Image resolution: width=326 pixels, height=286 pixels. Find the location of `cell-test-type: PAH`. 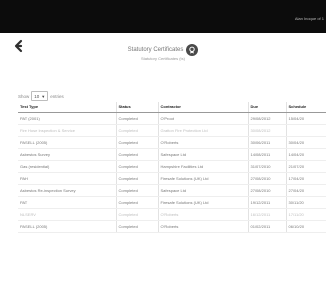

cell-test-type: PAH is located at coordinates (67, 178).